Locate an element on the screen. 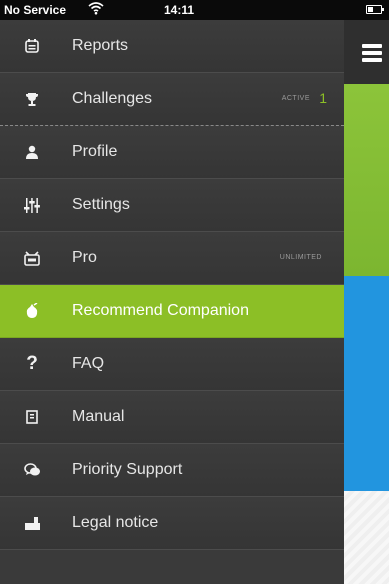 Image resolution: width=389 pixels, height=584 pixels. main-content-peek is located at coordinates (366, 302).